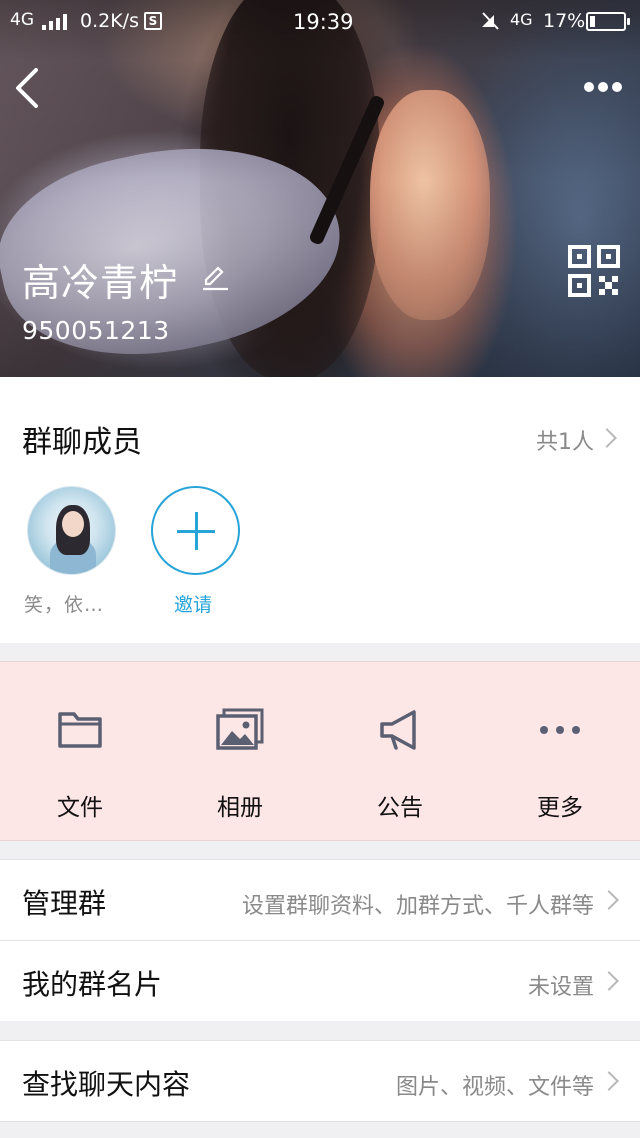  Describe the element at coordinates (109, 21) in the screenshot. I see `network-speed: 0.2K/s` at that location.